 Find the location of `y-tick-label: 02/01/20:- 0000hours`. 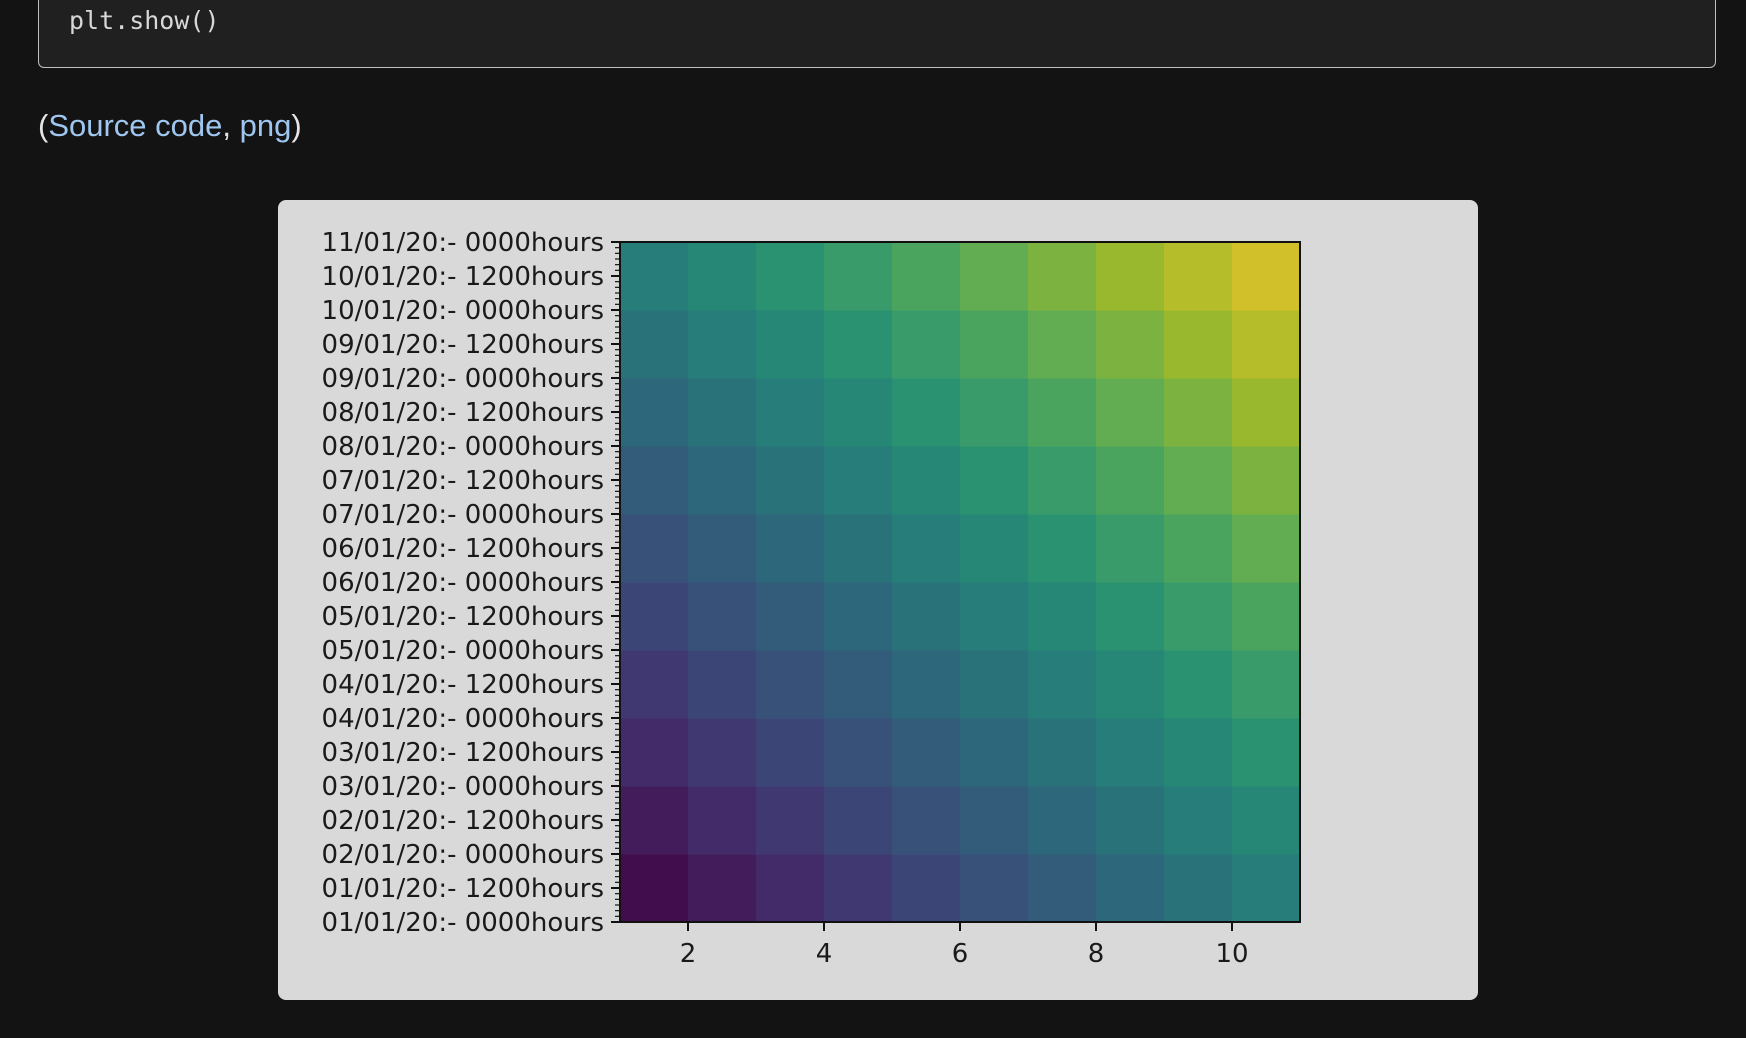

y-tick-label: 02/01/20:- 0000hours is located at coordinates (463, 855).